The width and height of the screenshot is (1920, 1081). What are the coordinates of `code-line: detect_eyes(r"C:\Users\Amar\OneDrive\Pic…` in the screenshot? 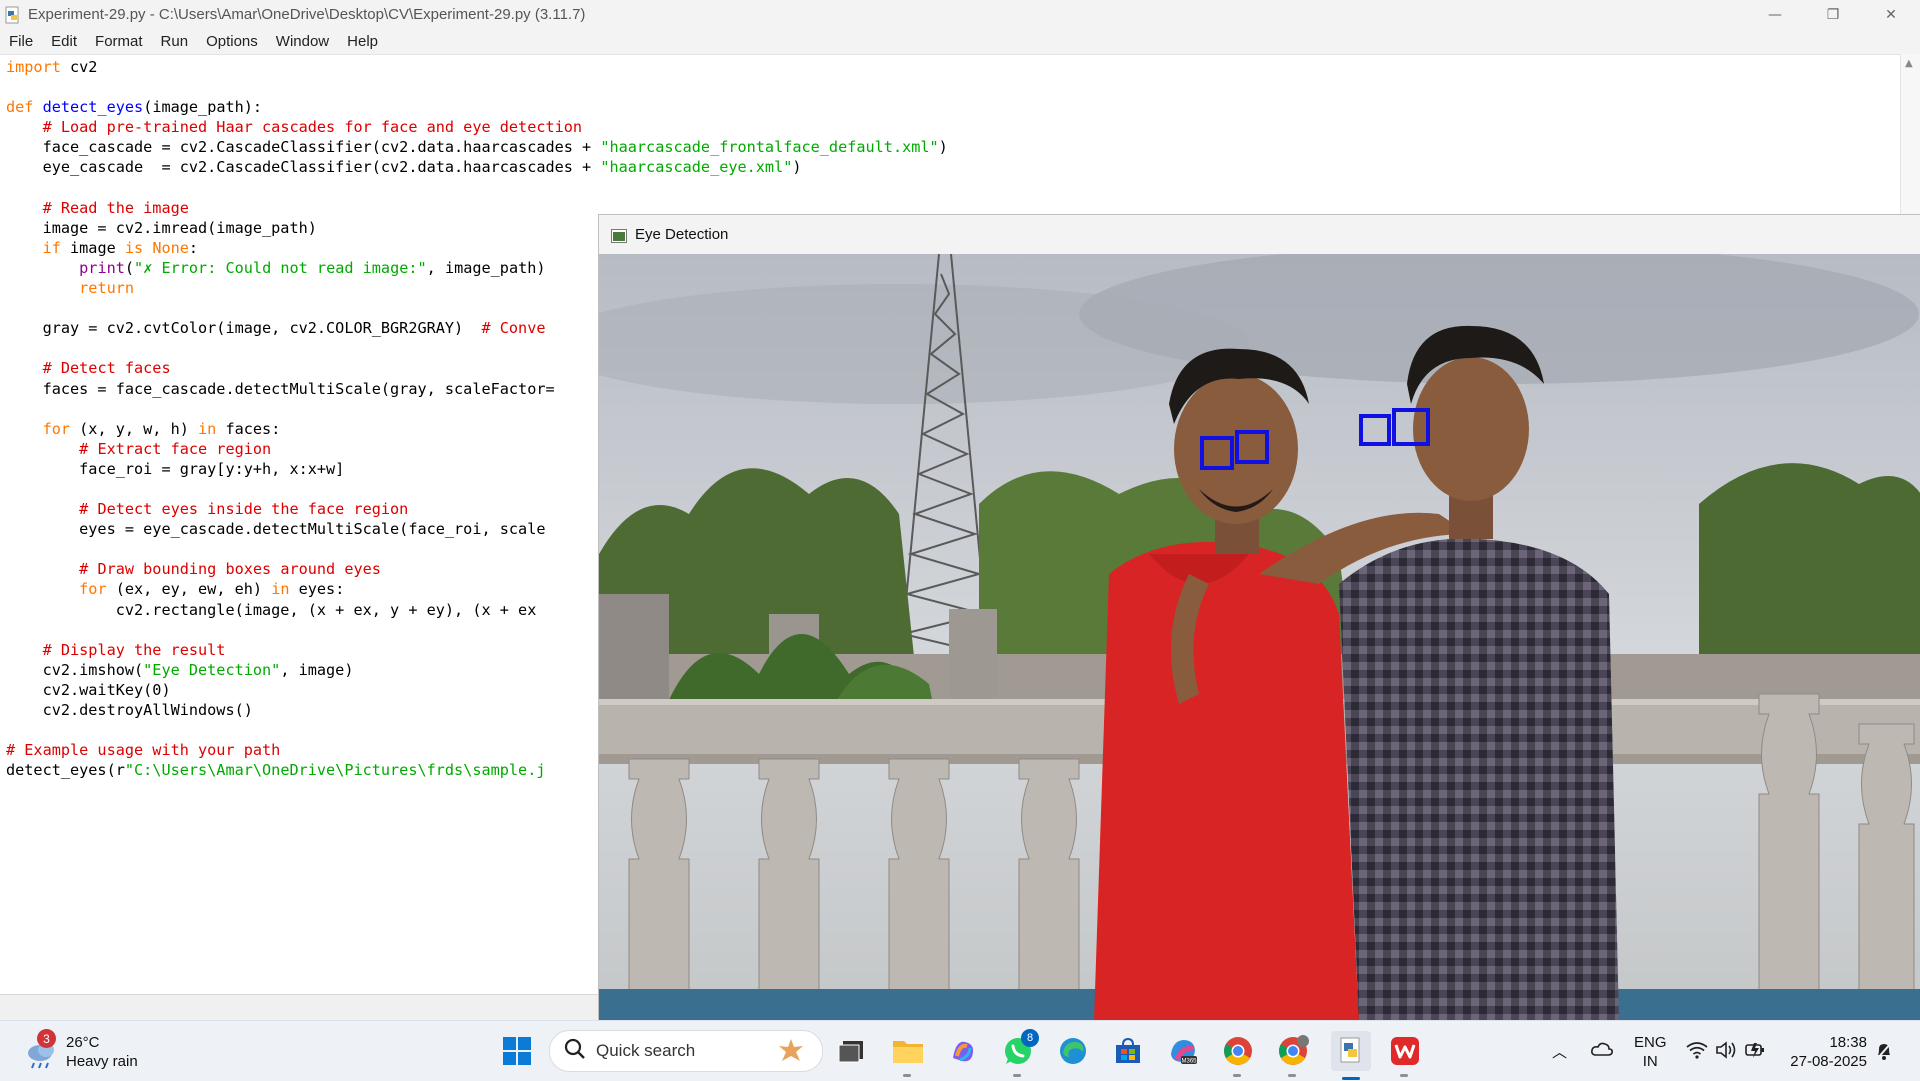 It's located at (275, 770).